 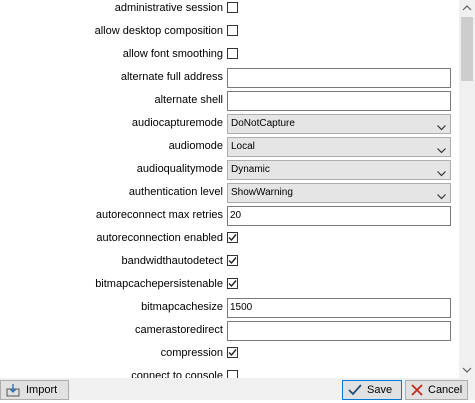 I want to click on scroll-down-arrow-icon, so click(x=467, y=370).